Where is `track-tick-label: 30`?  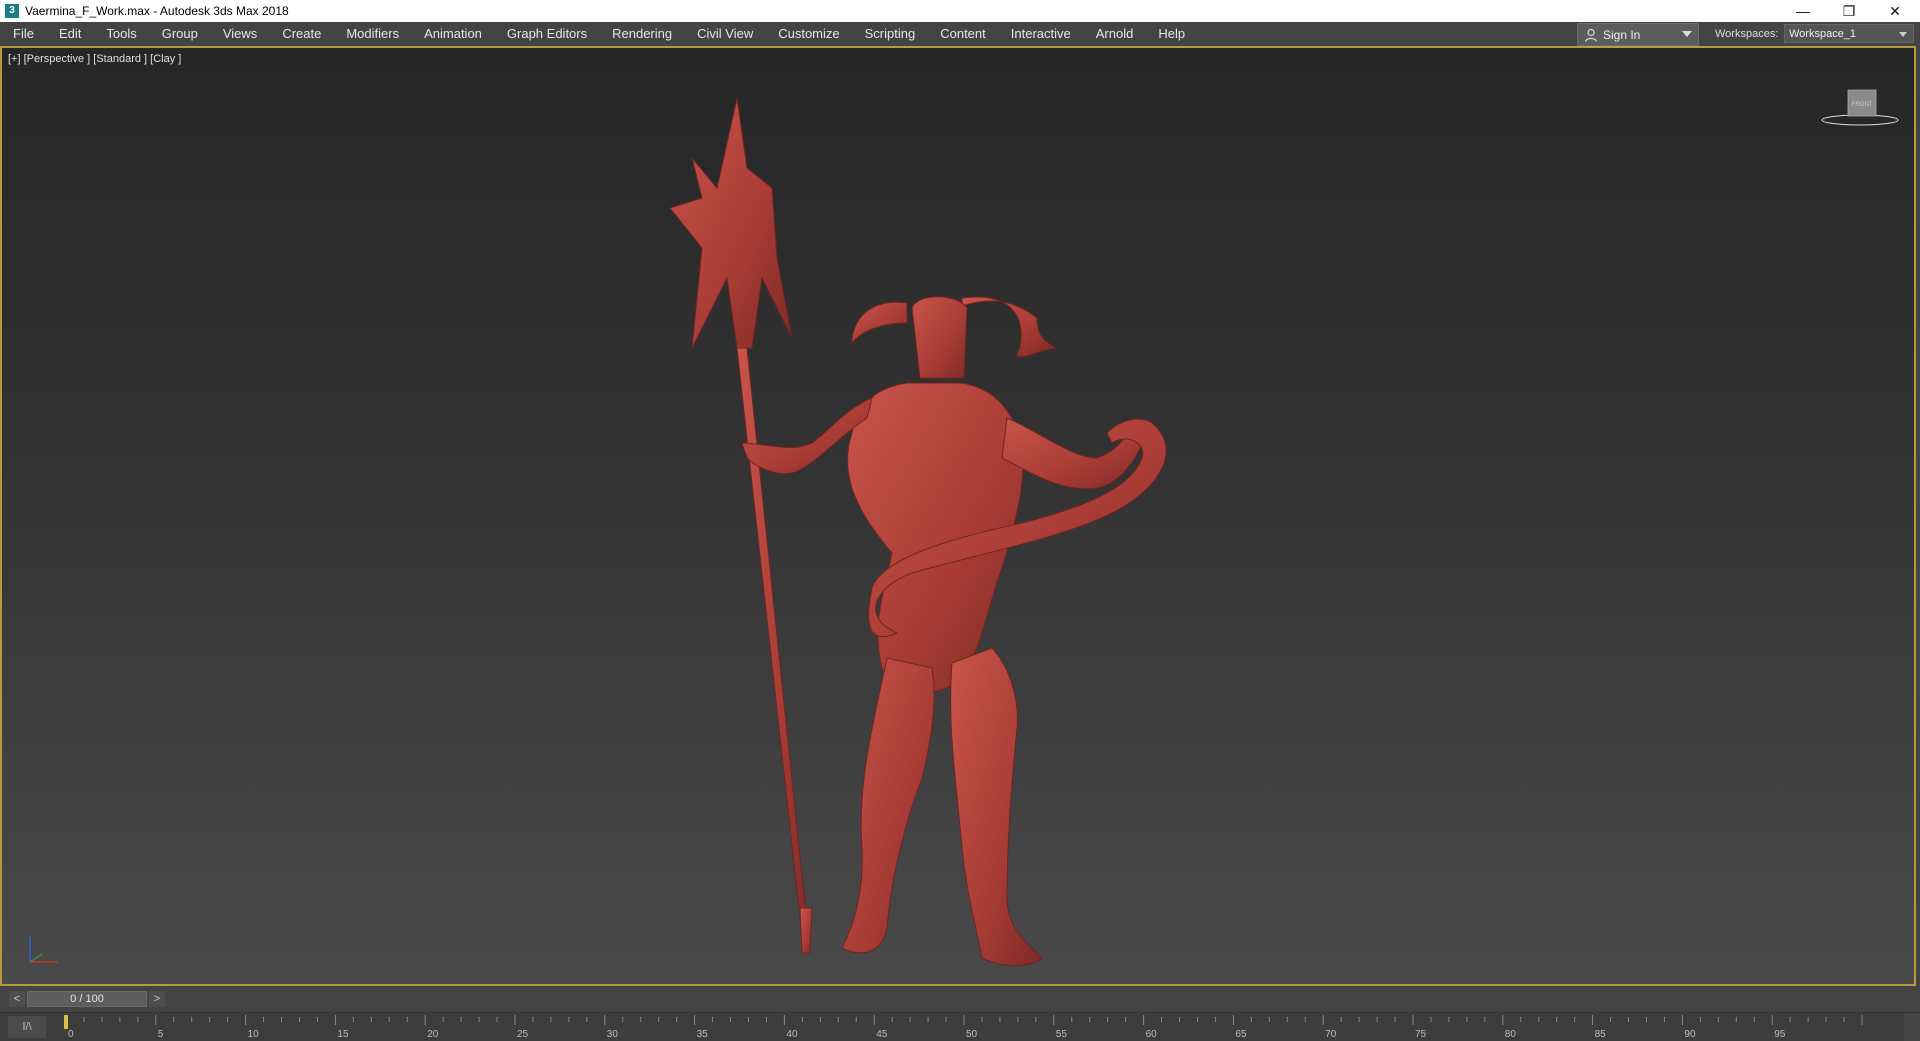
track-tick-label: 30 is located at coordinates (613, 1034).